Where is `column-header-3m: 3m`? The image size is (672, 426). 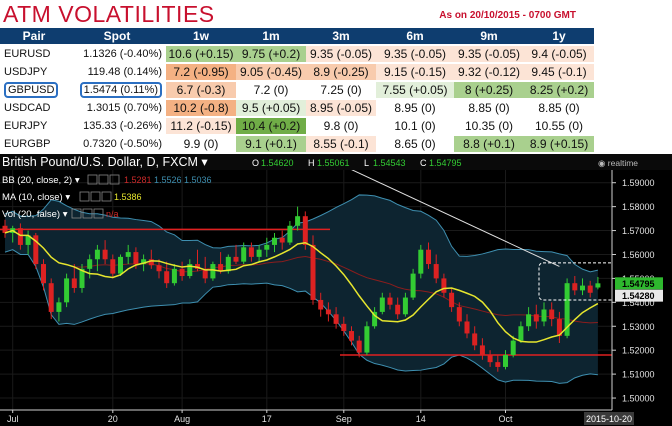 column-header-3m: 3m is located at coordinates (341, 36).